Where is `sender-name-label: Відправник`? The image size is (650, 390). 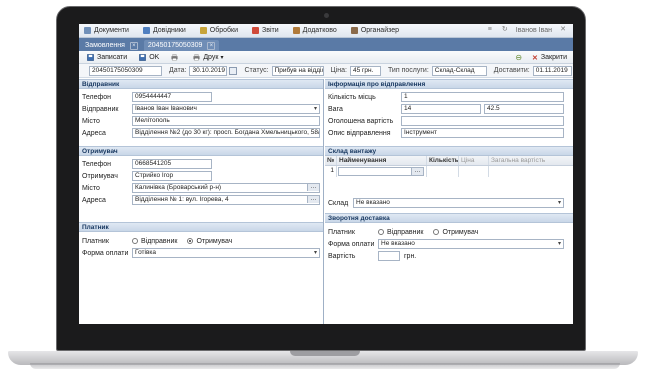
sender-name-label: Відправник is located at coordinates (100, 109).